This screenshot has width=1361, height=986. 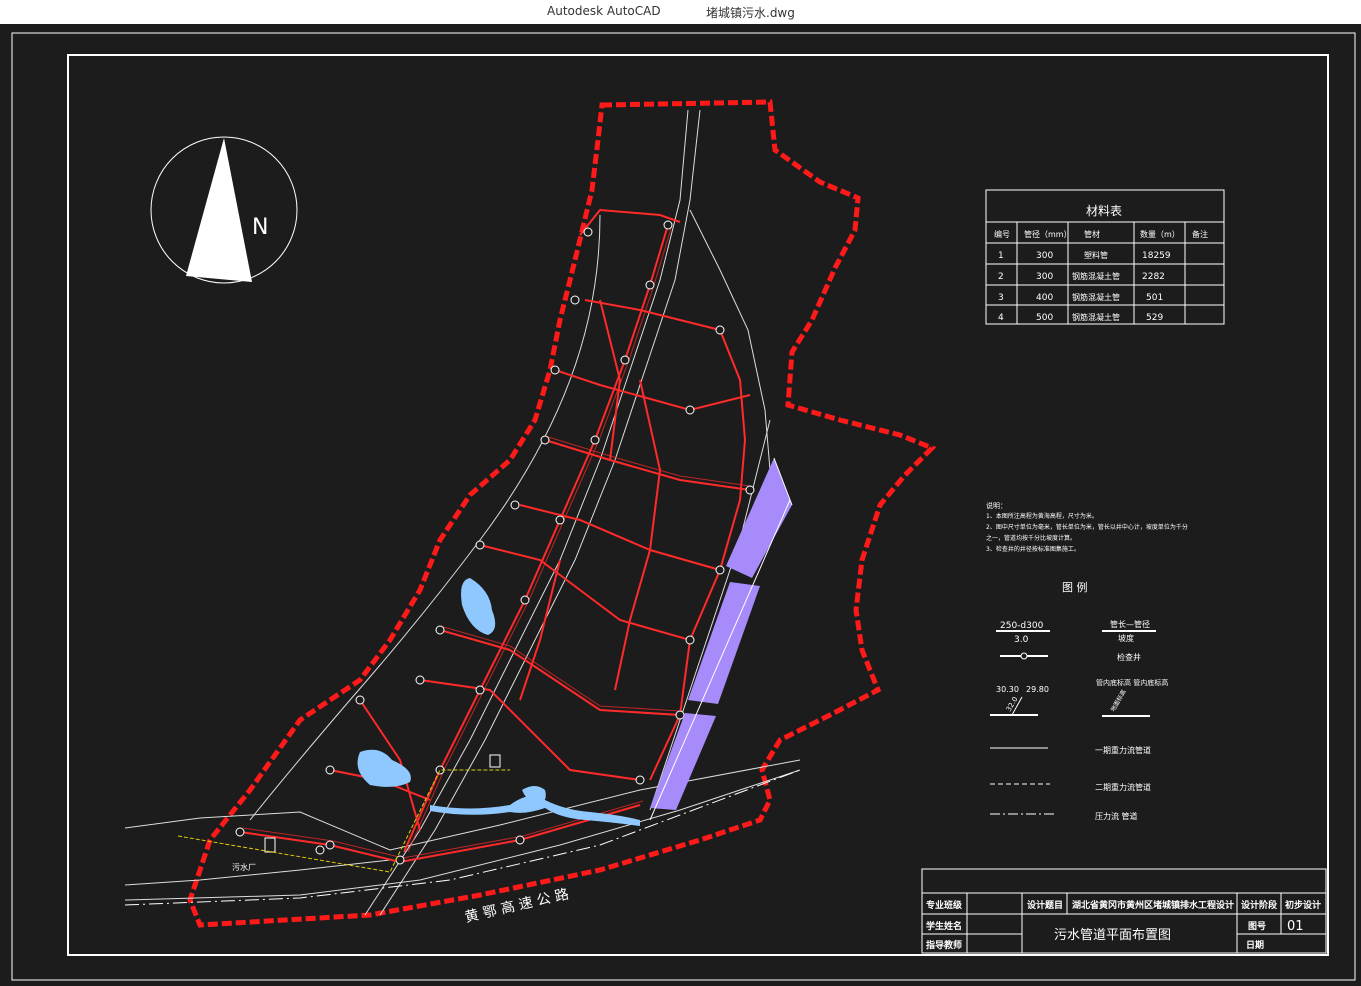 I want to click on table-header: 备注, so click(x=1200, y=234).